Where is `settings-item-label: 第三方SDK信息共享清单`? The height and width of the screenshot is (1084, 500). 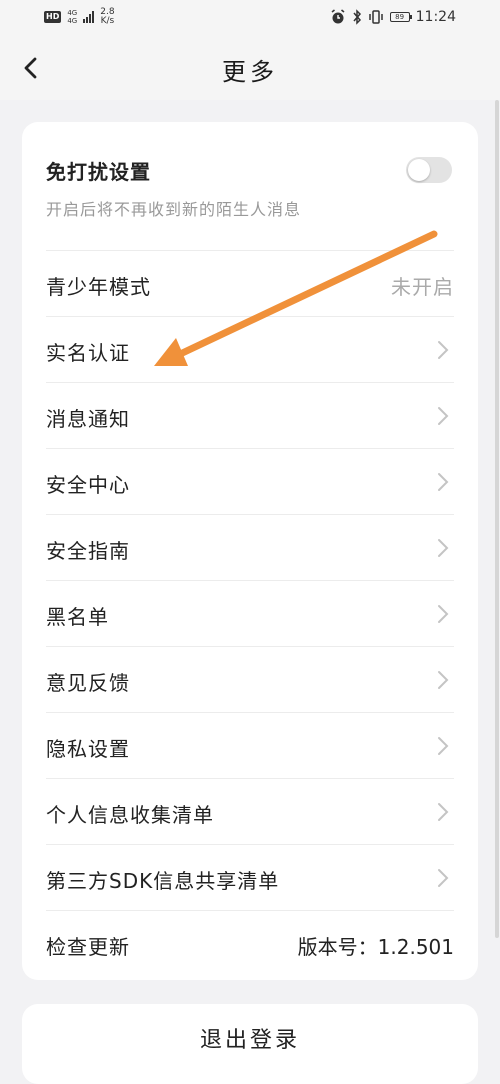
settings-item-label: 第三方SDK信息共享清单 is located at coordinates (163, 881).